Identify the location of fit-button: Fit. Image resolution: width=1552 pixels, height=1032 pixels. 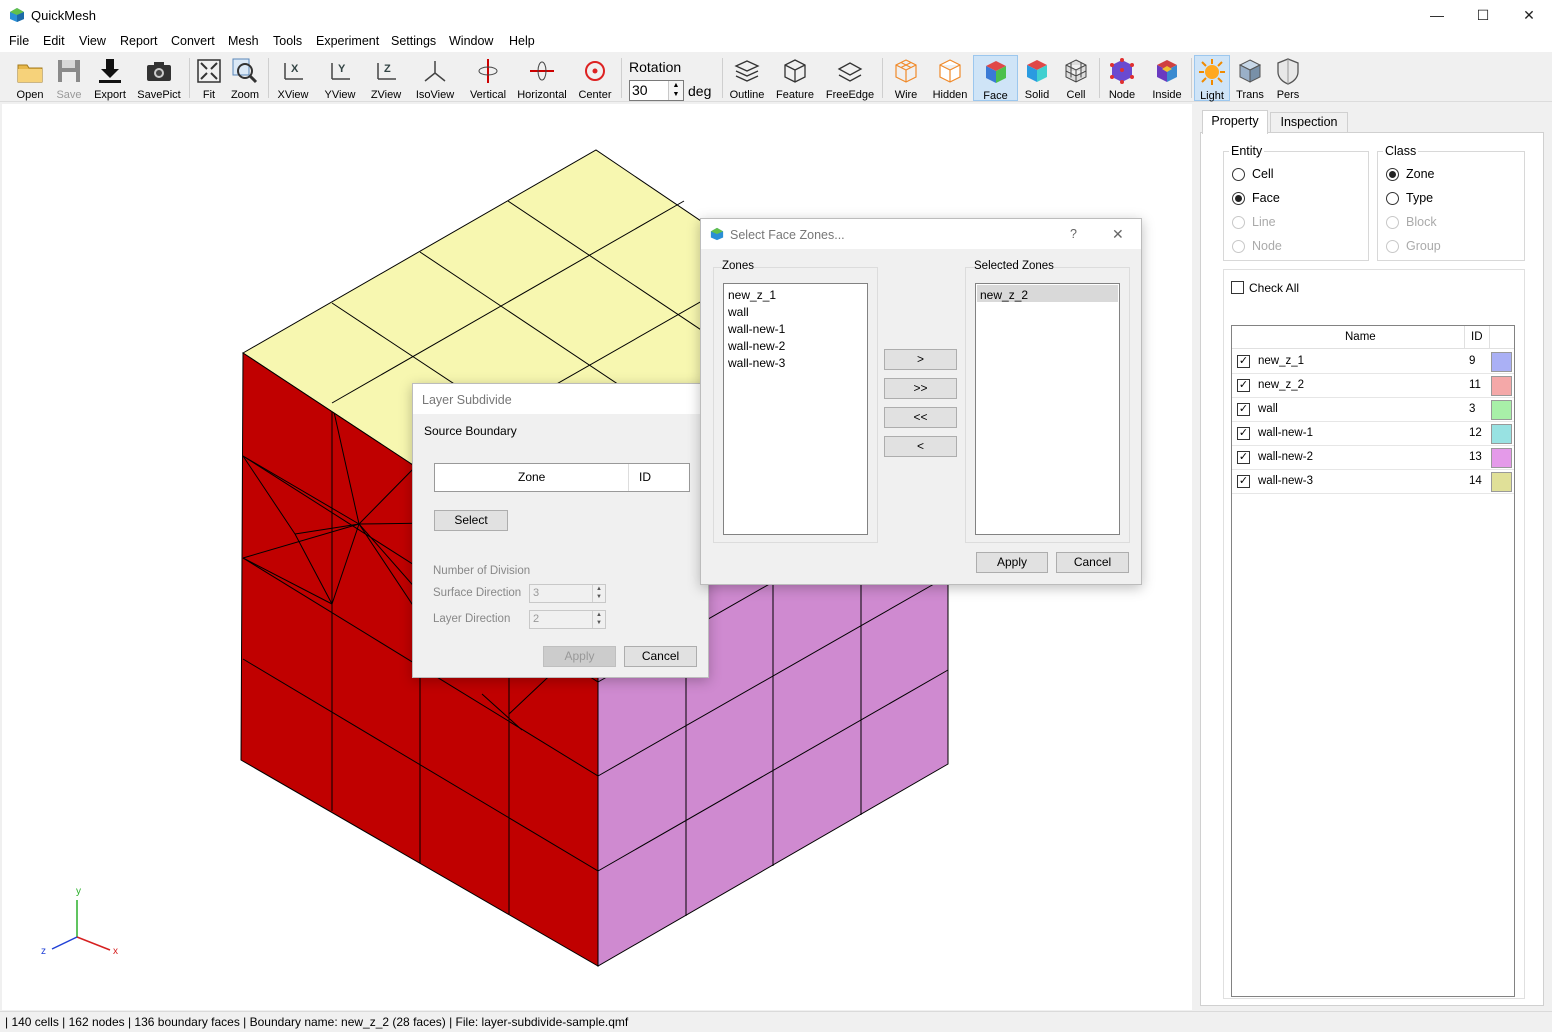
(209, 78).